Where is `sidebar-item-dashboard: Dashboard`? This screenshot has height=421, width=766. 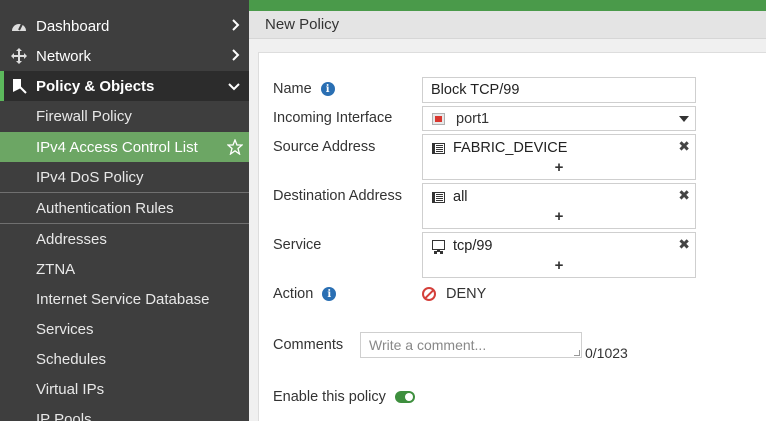 sidebar-item-dashboard: Dashboard is located at coordinates (124, 26).